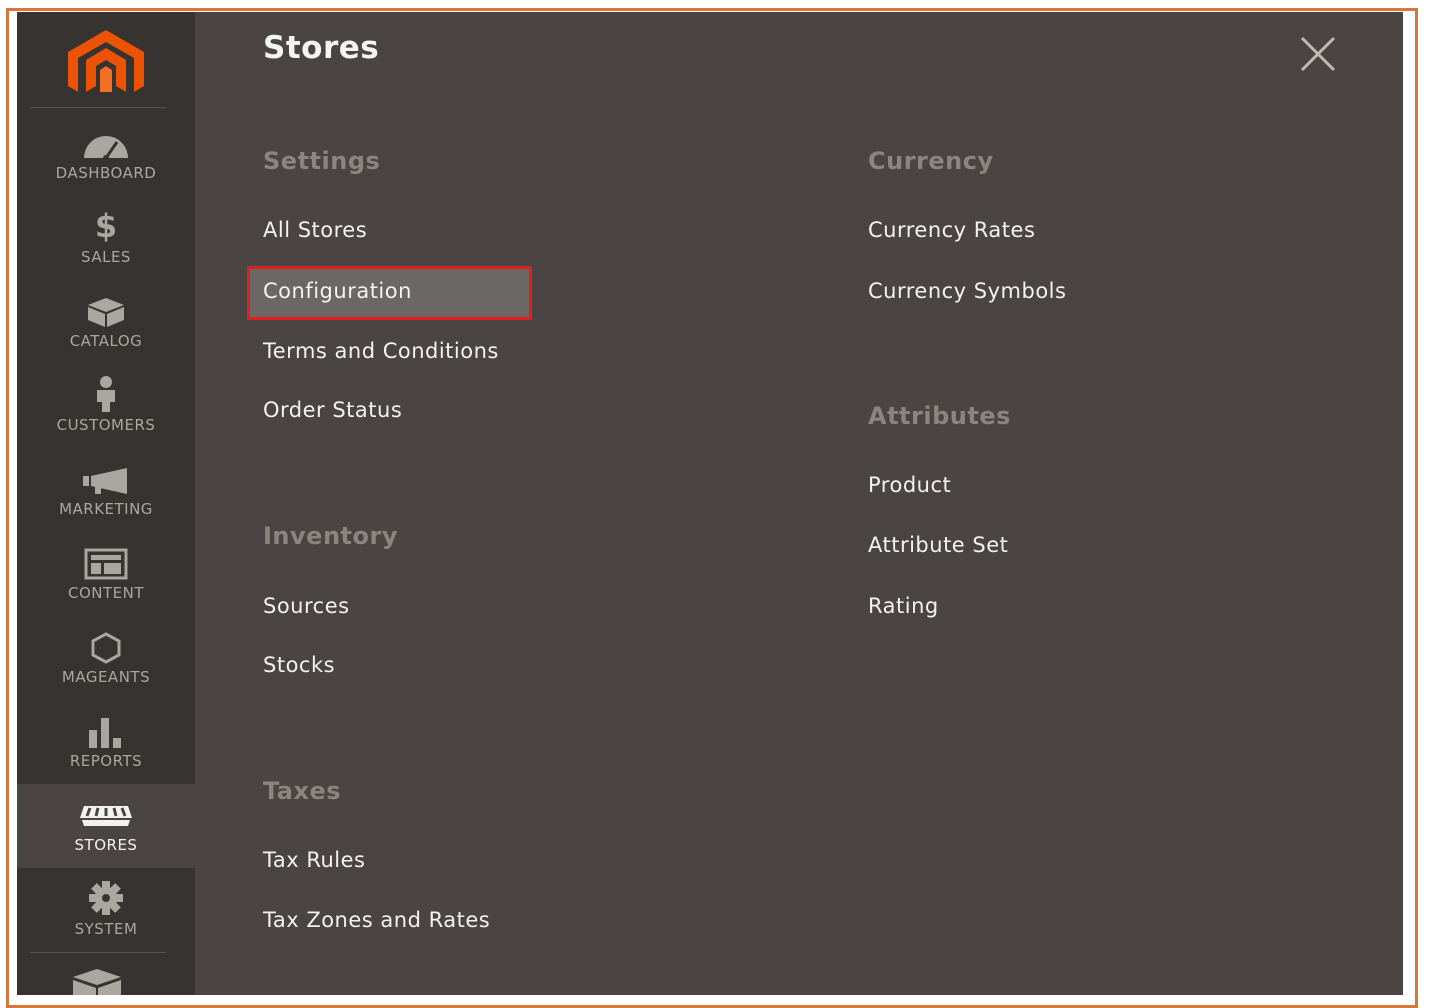 This screenshot has width=1429, height=1008. What do you see at coordinates (967, 291) in the screenshot?
I see `link-currency-symbols: Currency Symbols` at bounding box center [967, 291].